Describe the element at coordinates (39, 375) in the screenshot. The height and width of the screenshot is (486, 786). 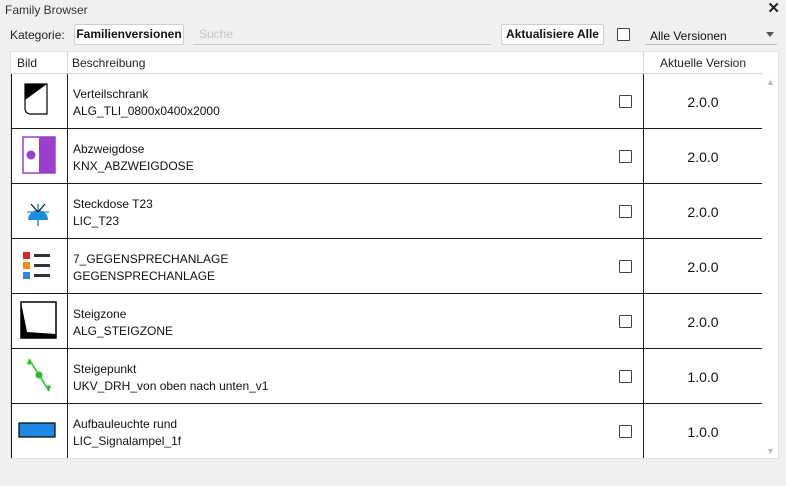
I see `riser-point-icon` at that location.